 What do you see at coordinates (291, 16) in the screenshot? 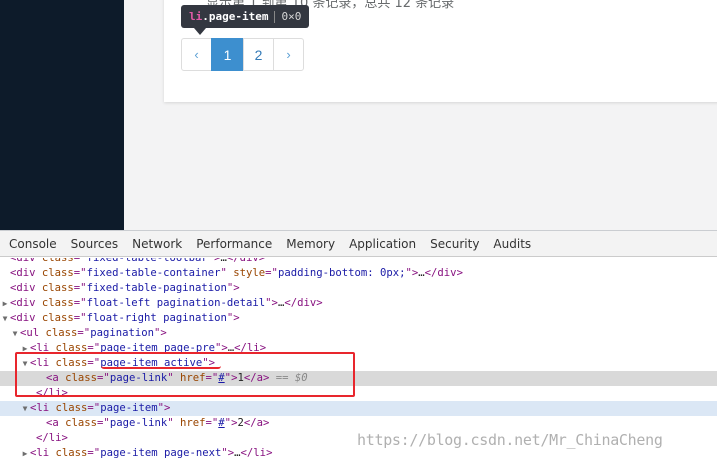
I see `tooltip-dimensions: 0×0` at bounding box center [291, 16].